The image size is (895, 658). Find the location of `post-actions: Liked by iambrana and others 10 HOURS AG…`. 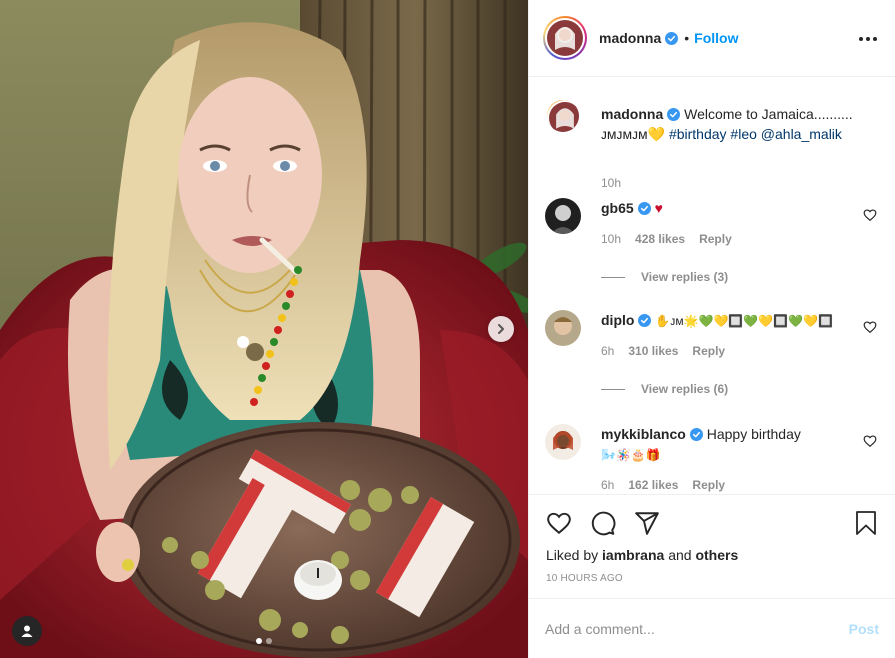

post-actions: Liked by iambrana and others 10 HOURS AG… is located at coordinates (712, 546).